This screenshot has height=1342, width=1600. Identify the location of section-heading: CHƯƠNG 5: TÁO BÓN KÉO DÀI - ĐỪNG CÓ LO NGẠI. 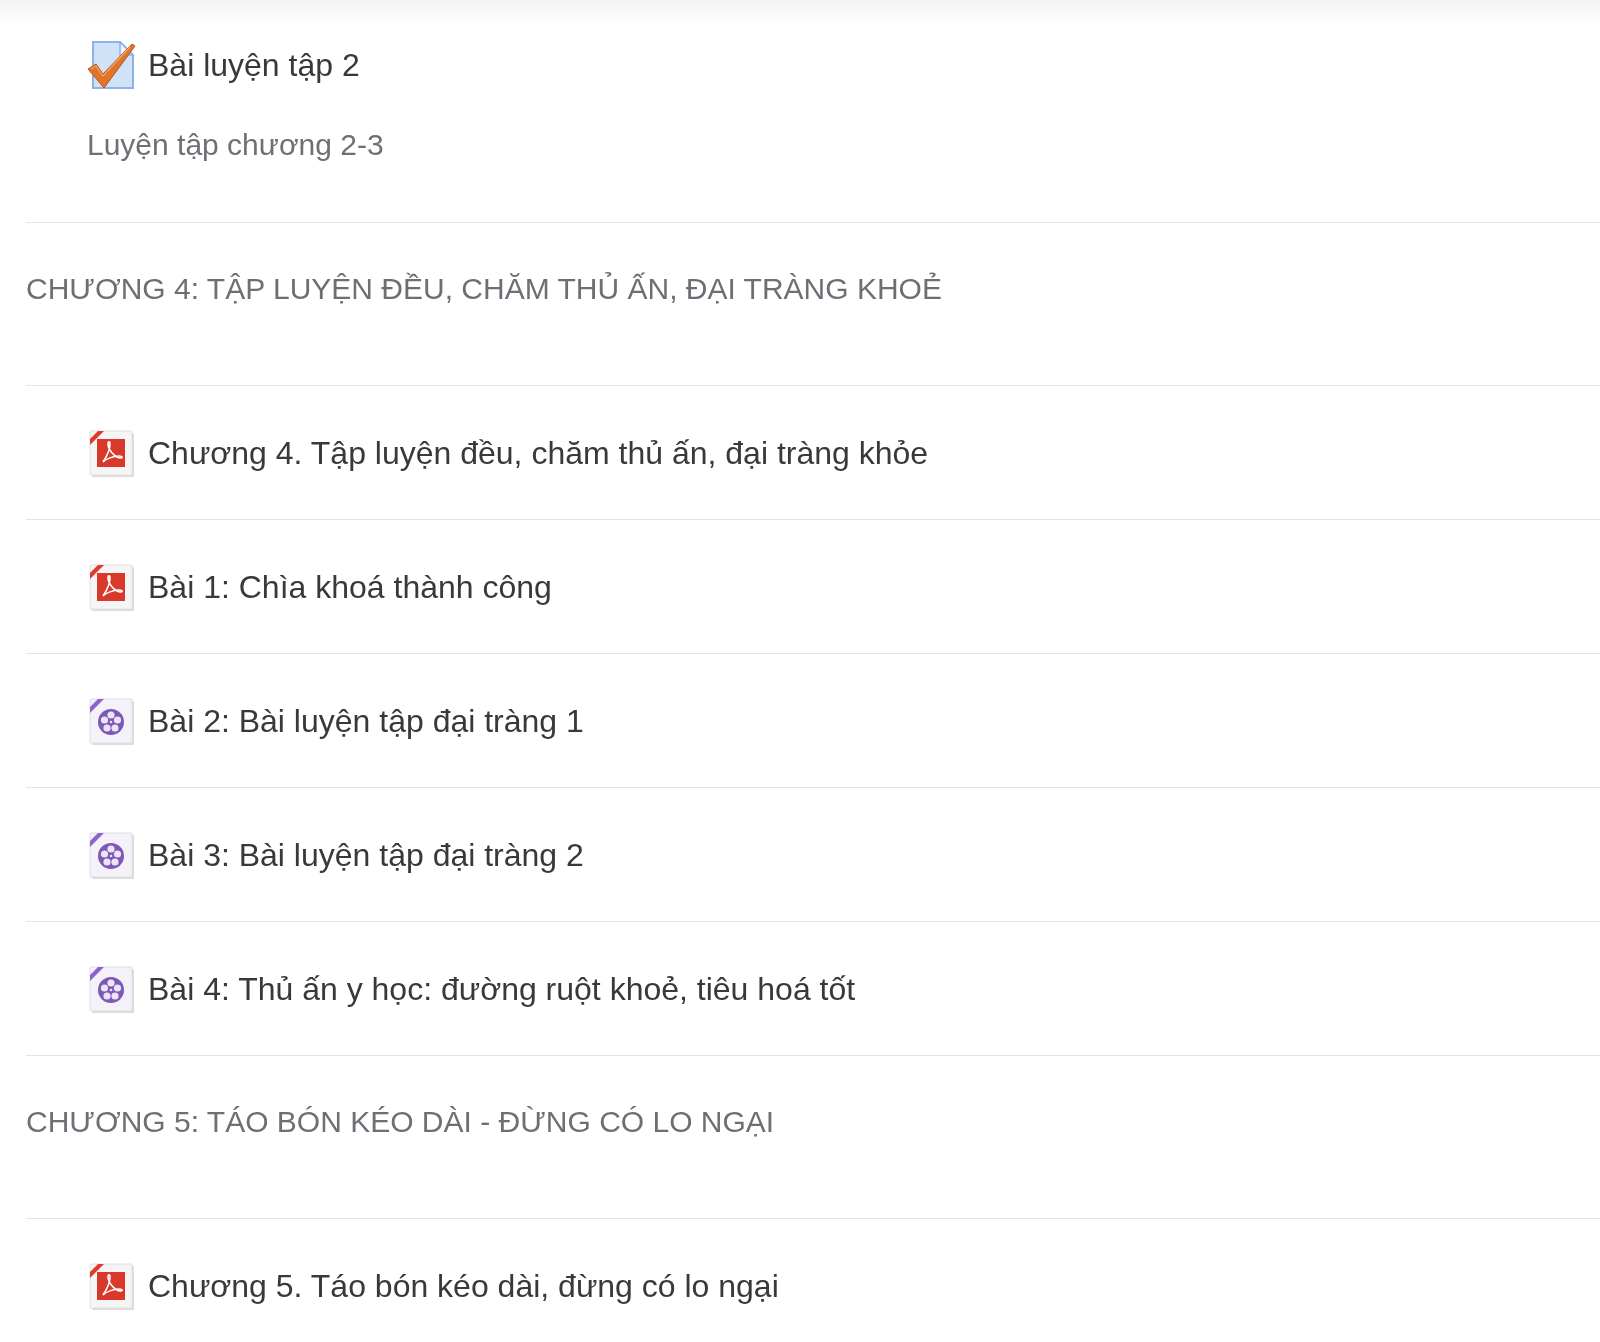
(400, 1122).